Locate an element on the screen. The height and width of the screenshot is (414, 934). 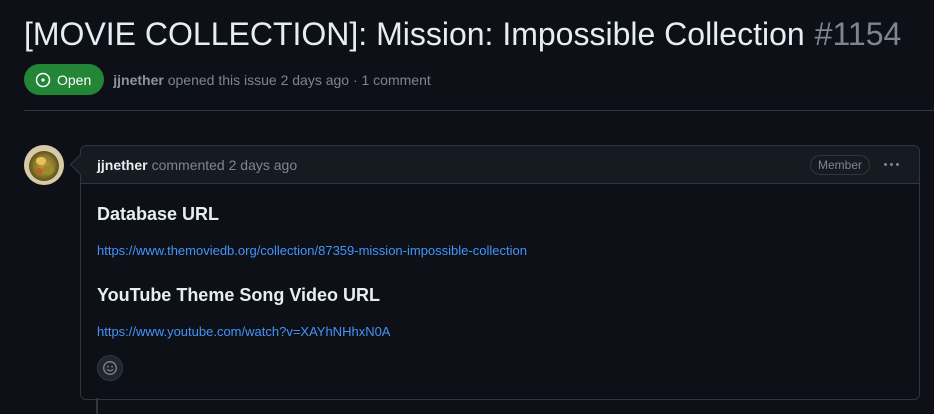
avatar is located at coordinates (44, 165).